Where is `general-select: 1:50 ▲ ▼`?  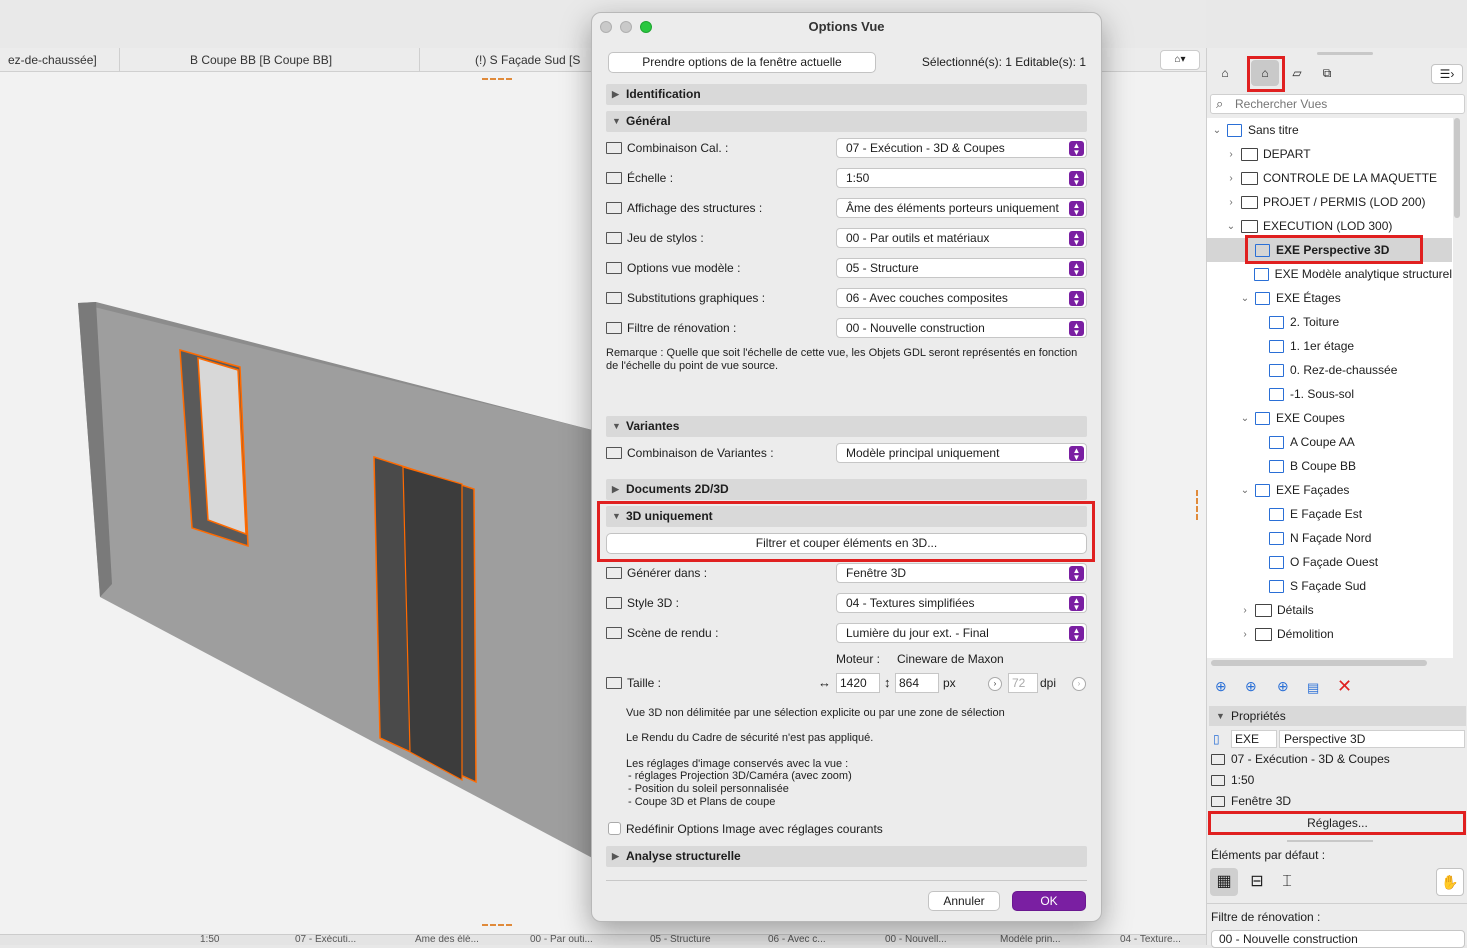
general-select: 1:50 ▲ ▼ is located at coordinates (961, 178).